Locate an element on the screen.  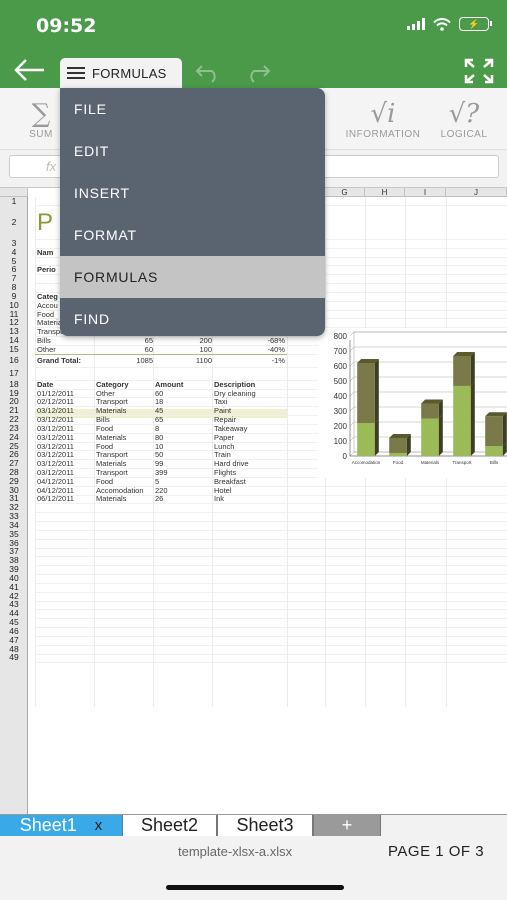
detail-cell: Bills is located at coordinates (103, 419).